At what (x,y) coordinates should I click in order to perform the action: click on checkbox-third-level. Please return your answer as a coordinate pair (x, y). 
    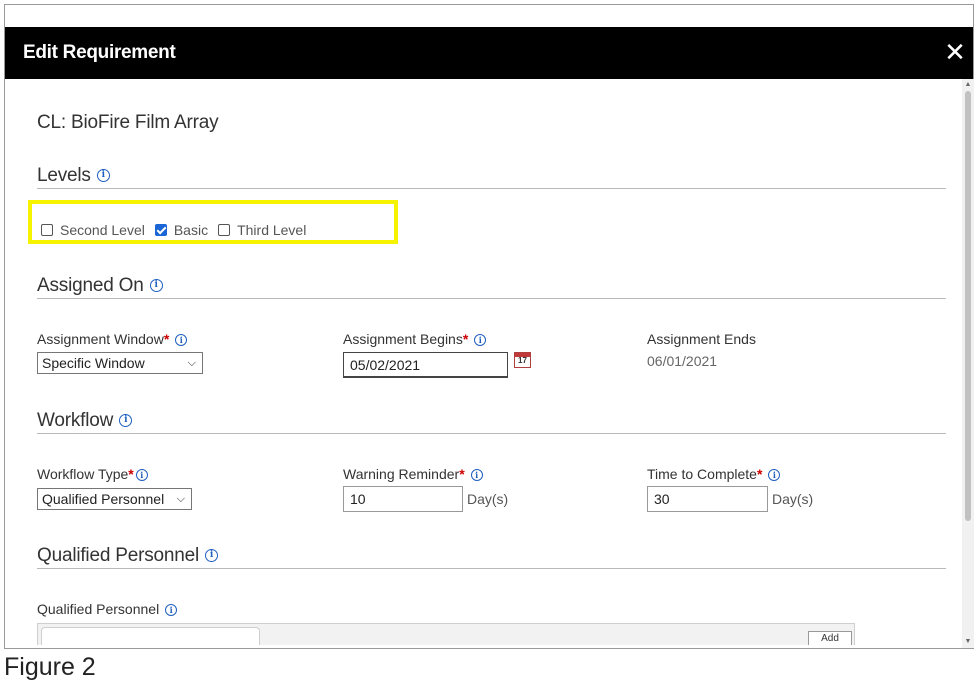
    Looking at the image, I should click on (224, 230).